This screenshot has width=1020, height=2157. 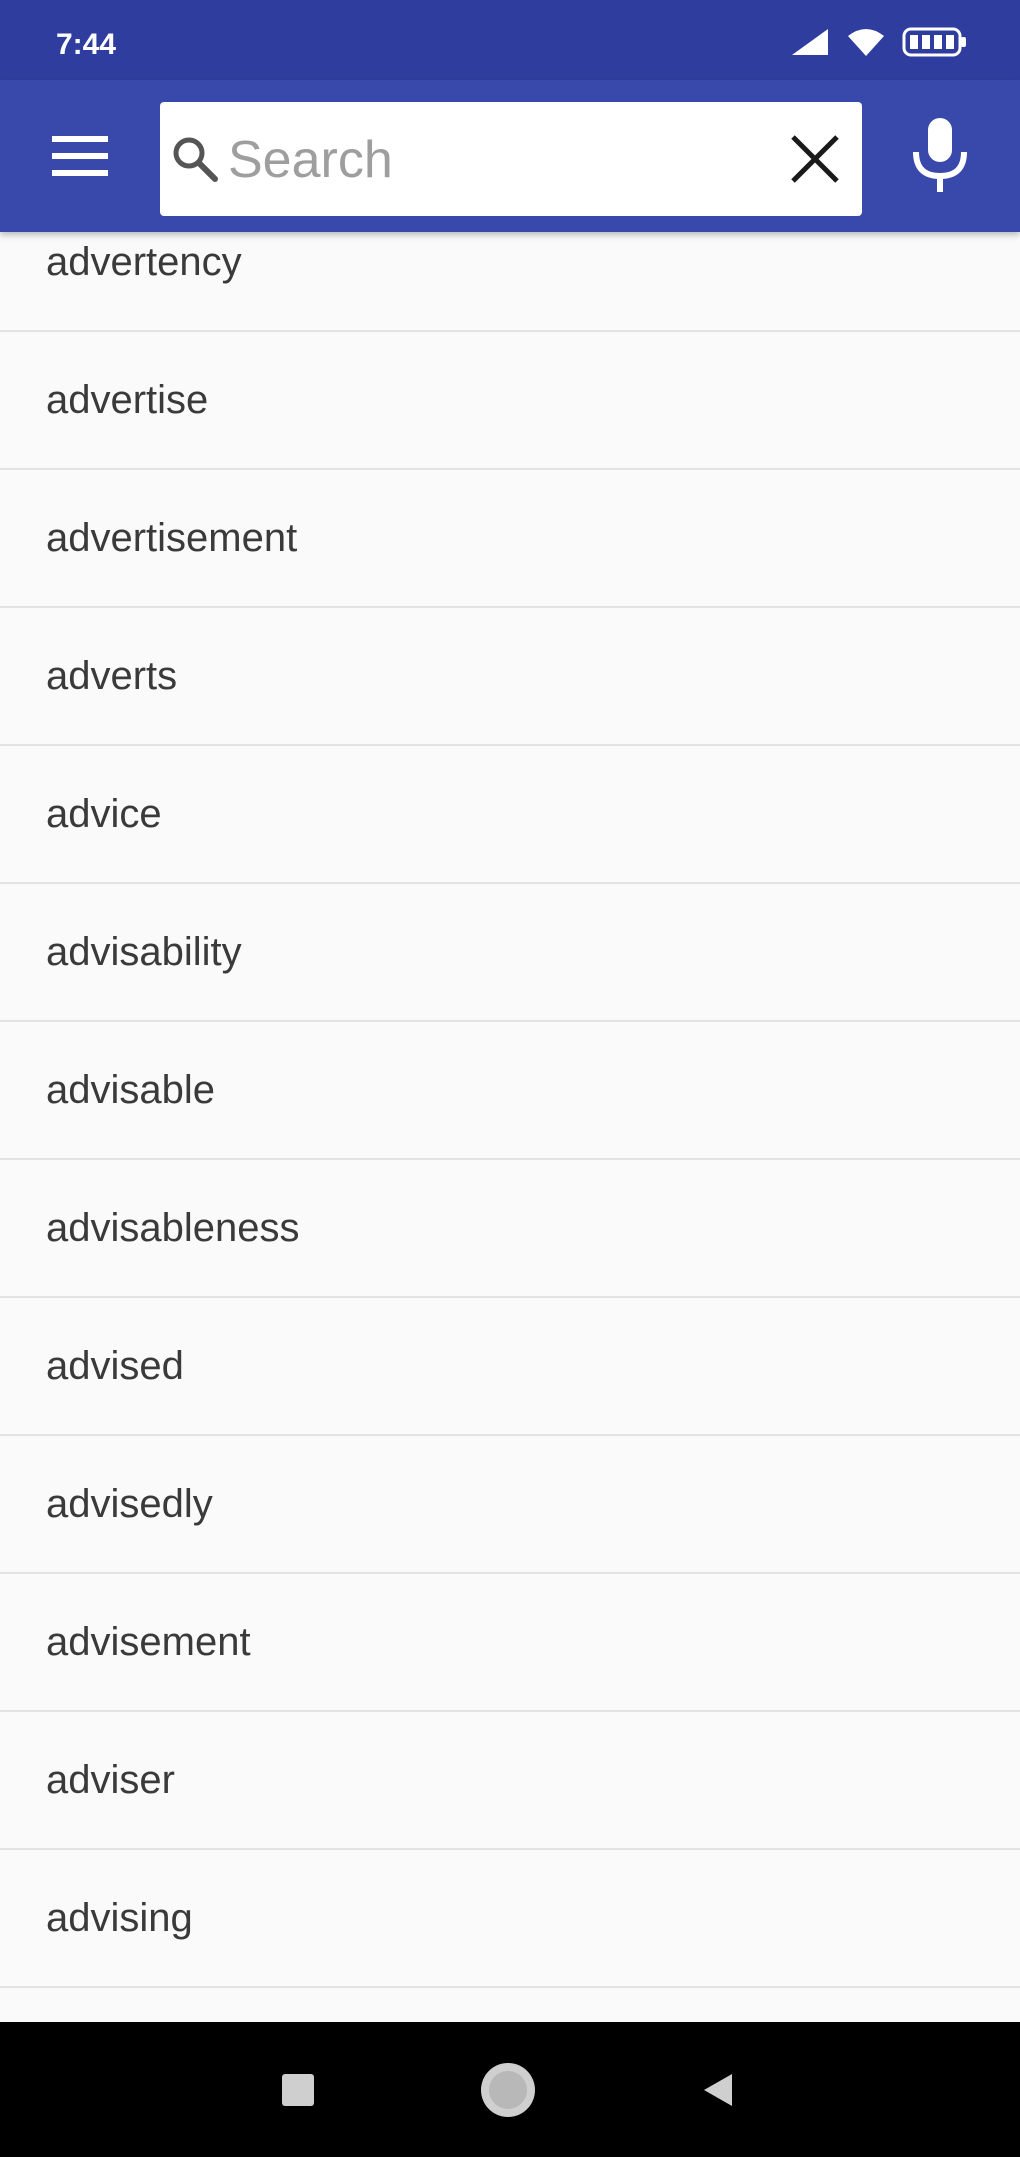 What do you see at coordinates (127, 400) in the screenshot?
I see `word-label: advertise` at bounding box center [127, 400].